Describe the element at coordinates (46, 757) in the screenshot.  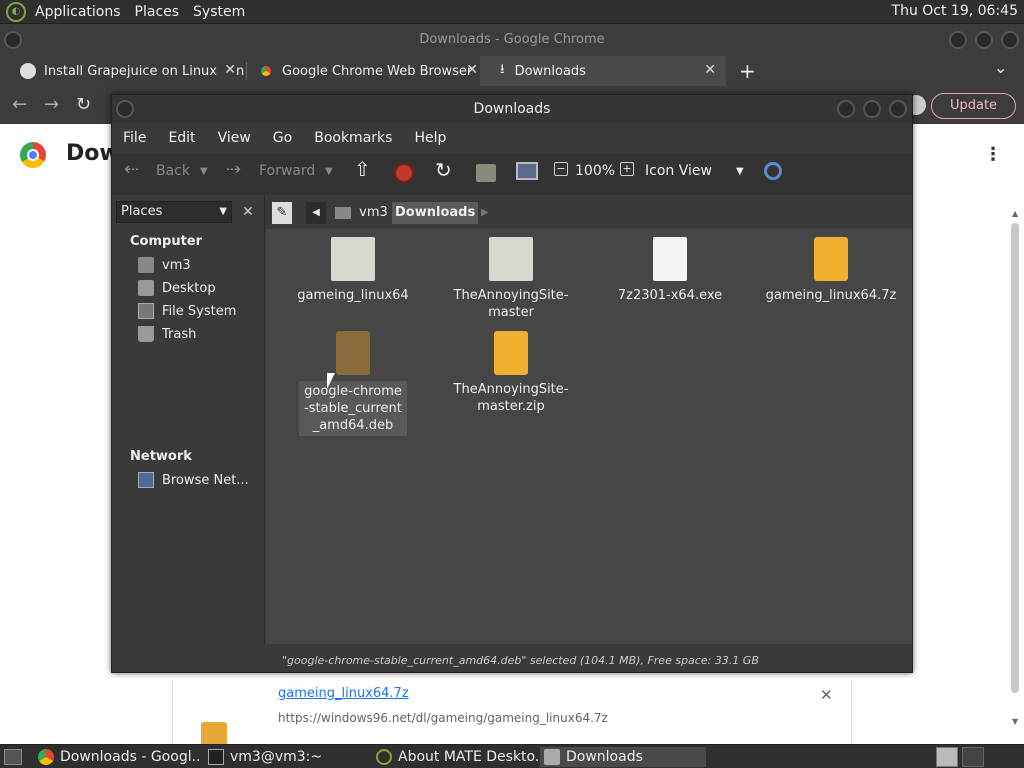
I see `chrome-icon` at that location.